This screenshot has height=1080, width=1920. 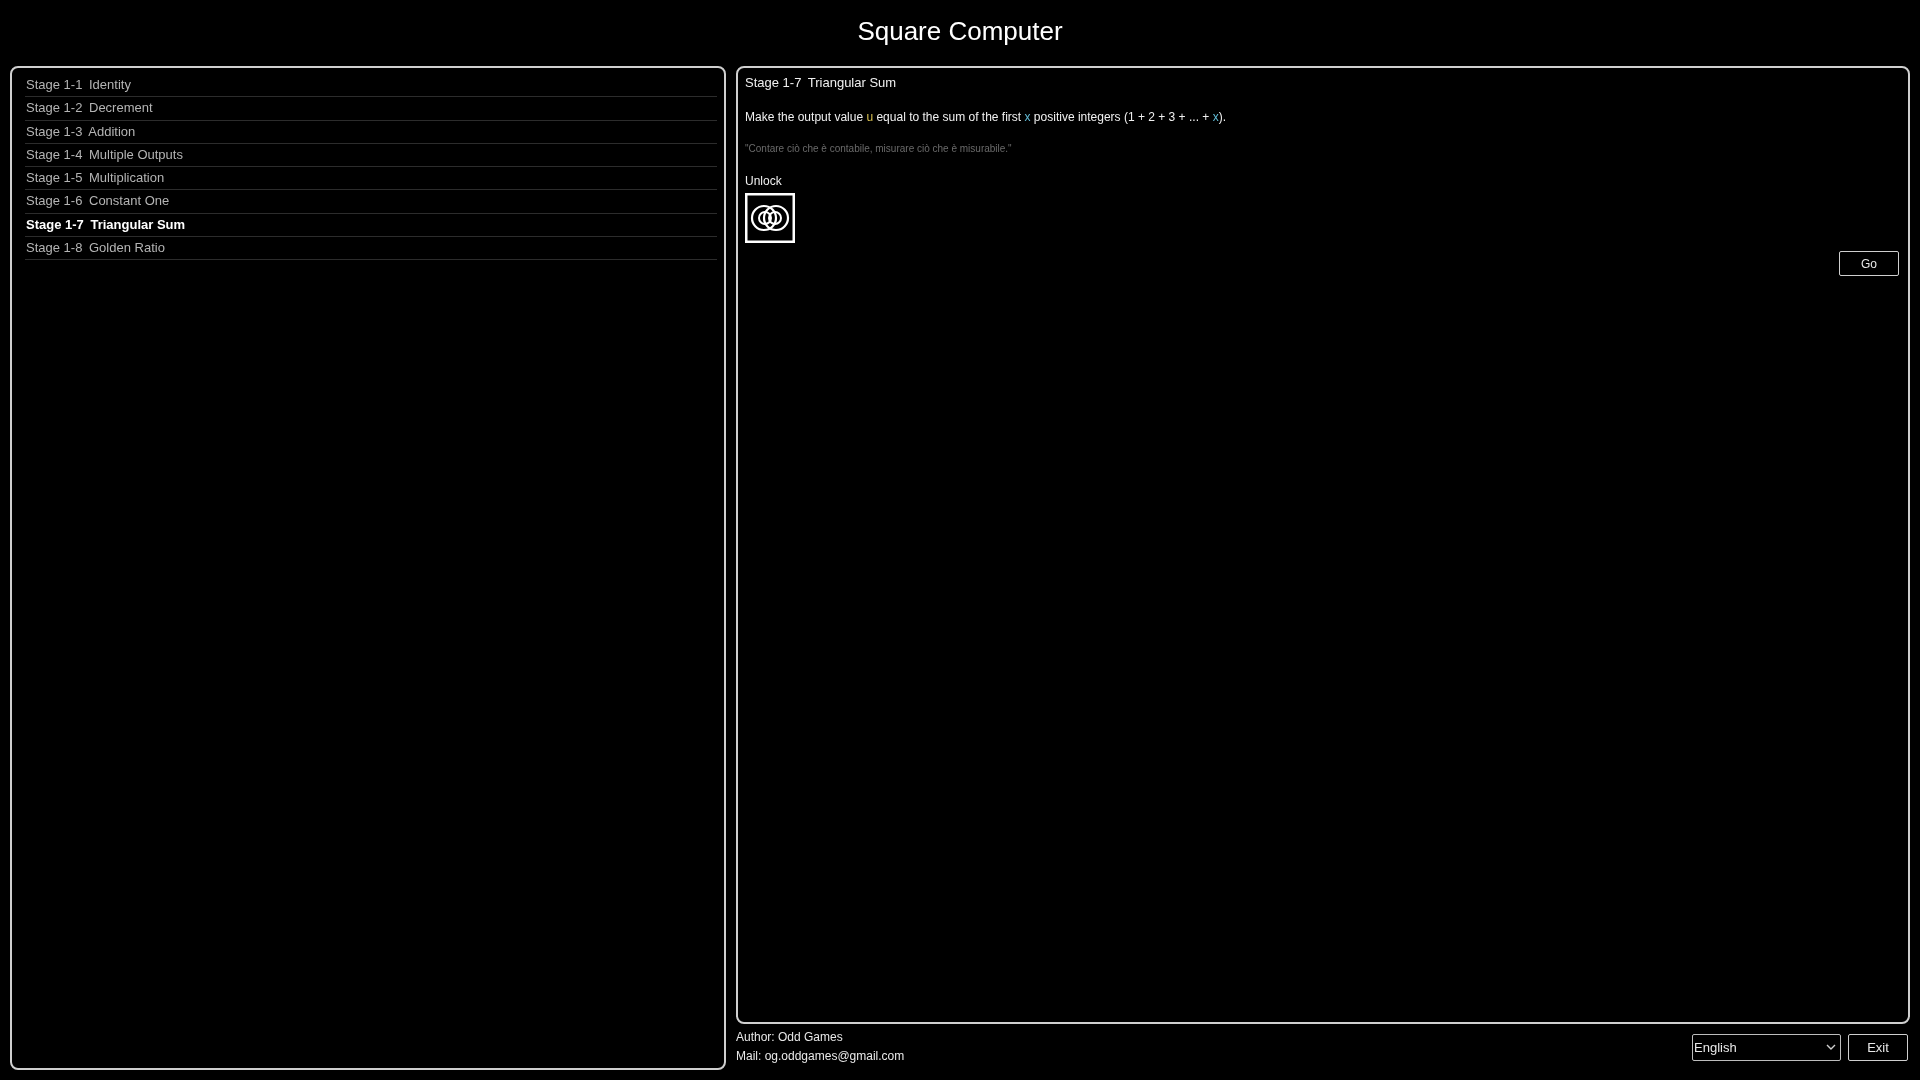 I want to click on author-text: Author: Odd Games, so click(x=790, y=1037).